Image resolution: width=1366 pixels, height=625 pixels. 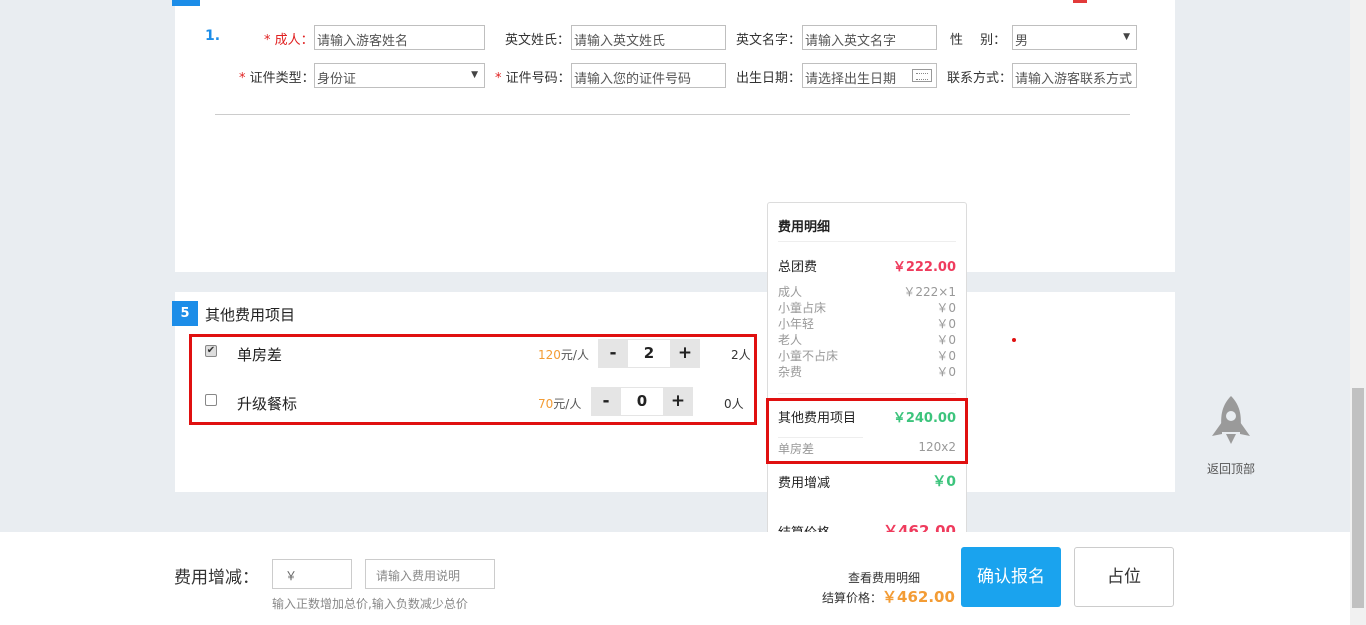 What do you see at coordinates (185, 313) in the screenshot?
I see `section-number: 5` at bounding box center [185, 313].